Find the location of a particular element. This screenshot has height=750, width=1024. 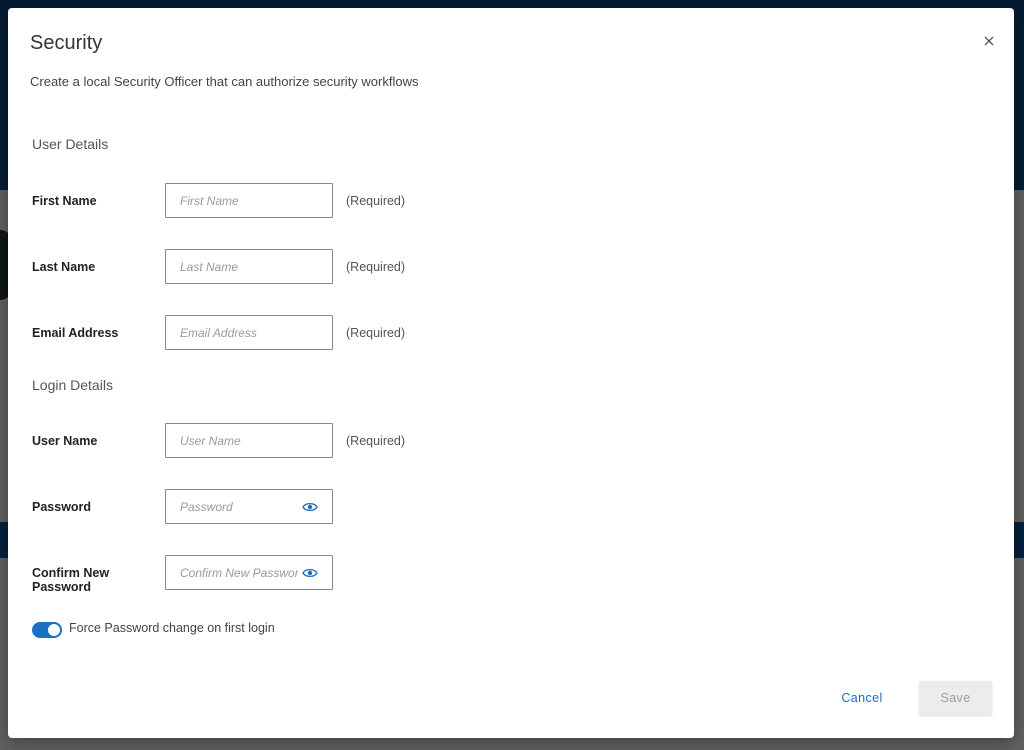

save-button: Save is located at coordinates (955, 698).